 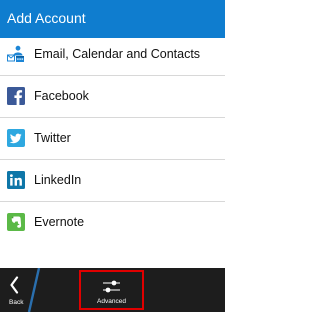 I want to click on linkedin-icon, so click(x=16, y=180).